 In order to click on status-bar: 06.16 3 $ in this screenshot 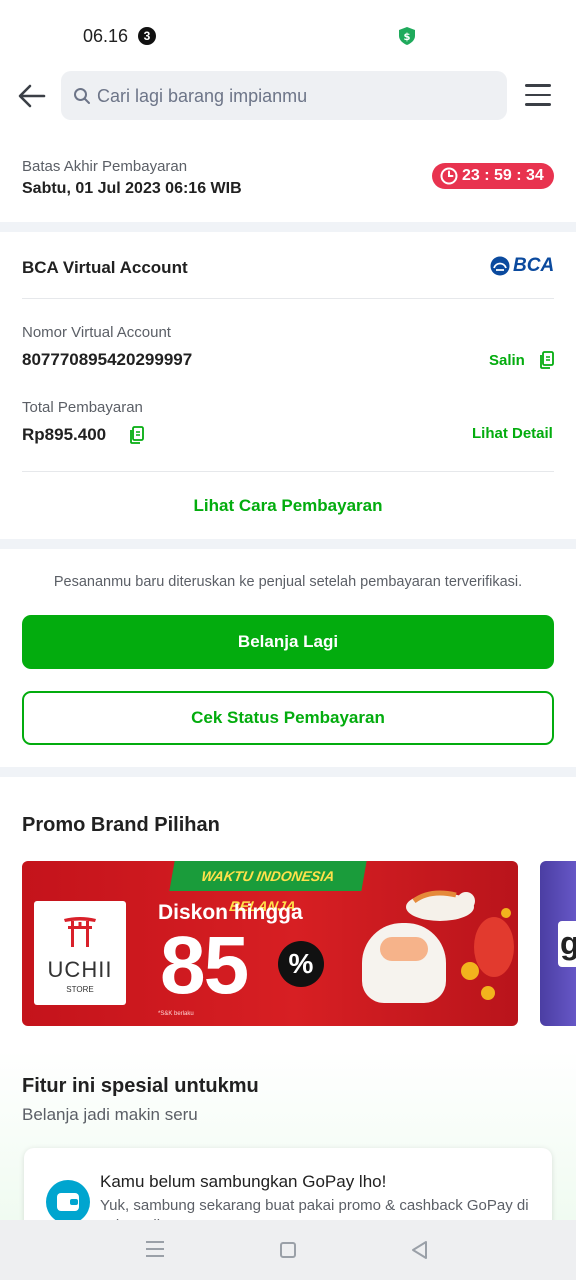, I will do `click(288, 35)`.